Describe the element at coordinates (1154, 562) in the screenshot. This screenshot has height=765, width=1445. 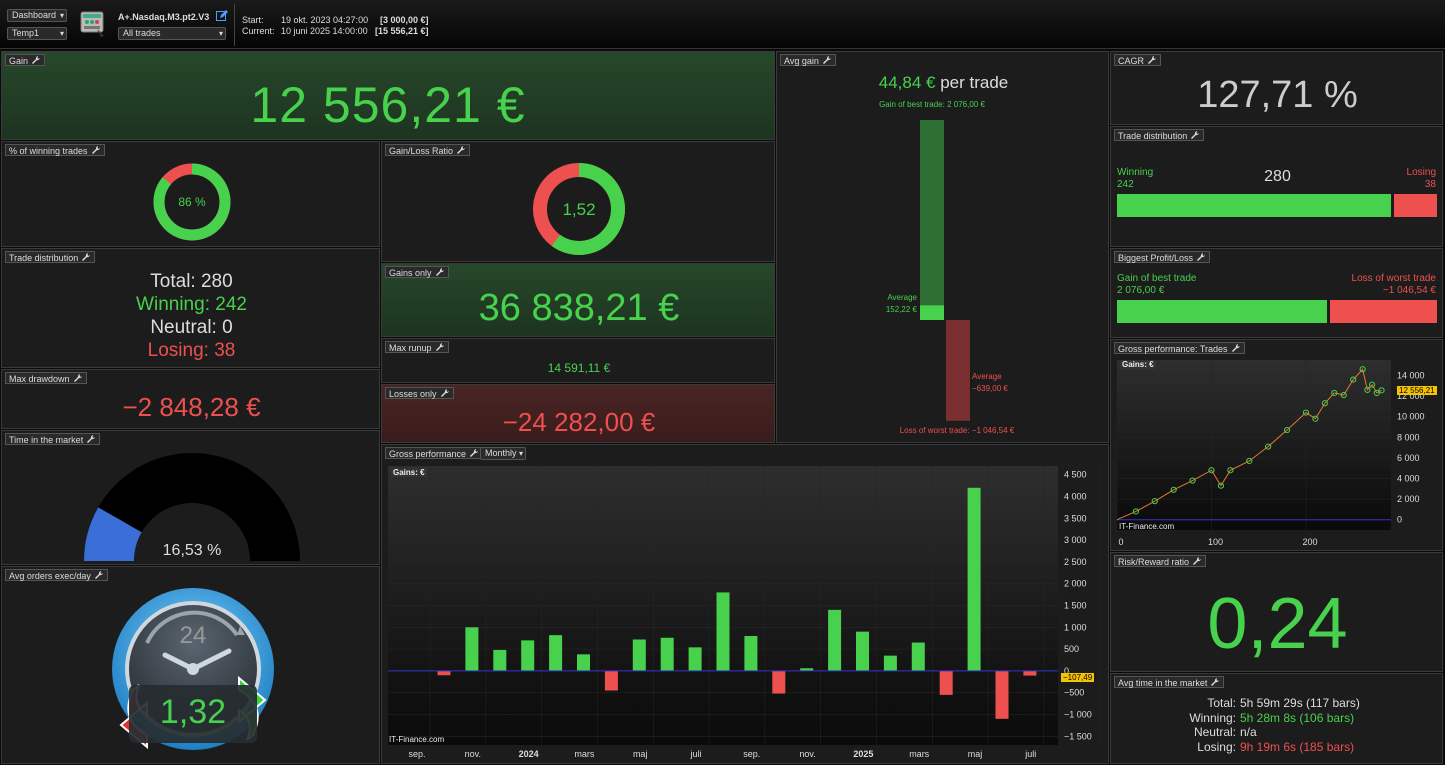
I see `risk-reward-title-text: Risk/Reward ratio` at that location.